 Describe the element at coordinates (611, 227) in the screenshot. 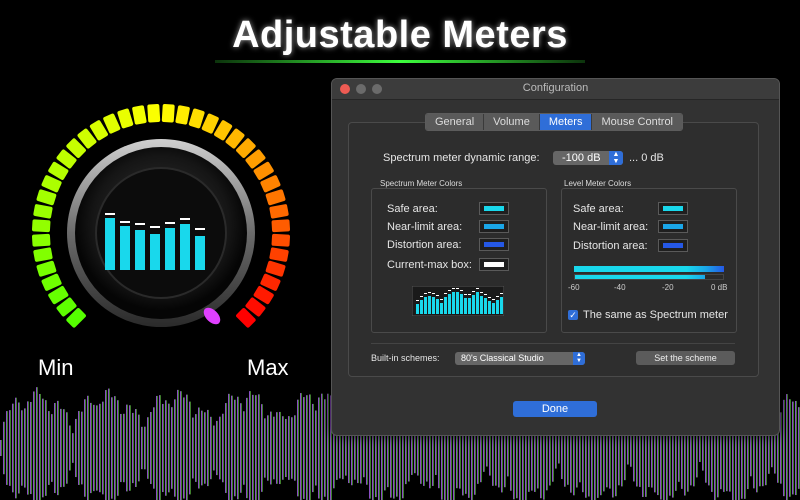

I see `level-near-limit-label: Near-limit area:` at that location.